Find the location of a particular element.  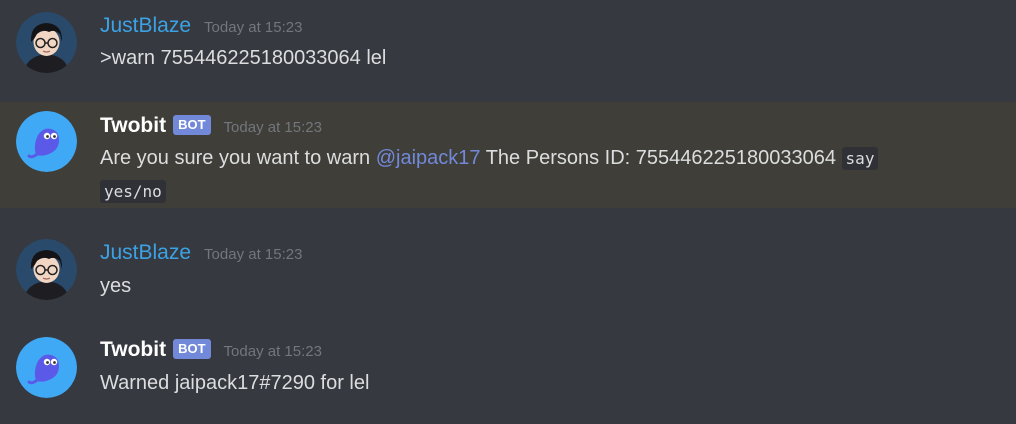

inline-code: yes/no is located at coordinates (133, 191).